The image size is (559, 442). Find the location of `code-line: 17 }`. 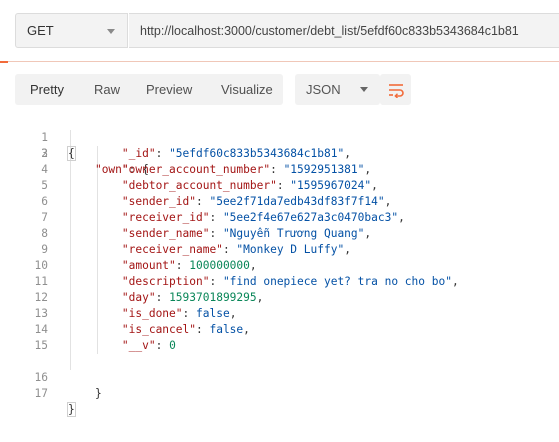

code-line: 17 } is located at coordinates (279, 393).